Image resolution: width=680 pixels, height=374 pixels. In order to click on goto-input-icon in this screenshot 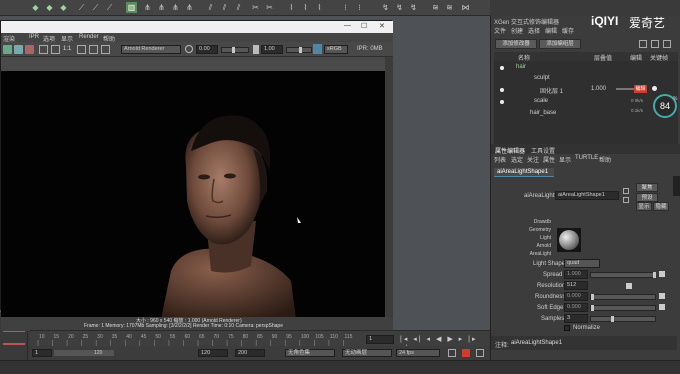, I will do `click(626, 191)`.